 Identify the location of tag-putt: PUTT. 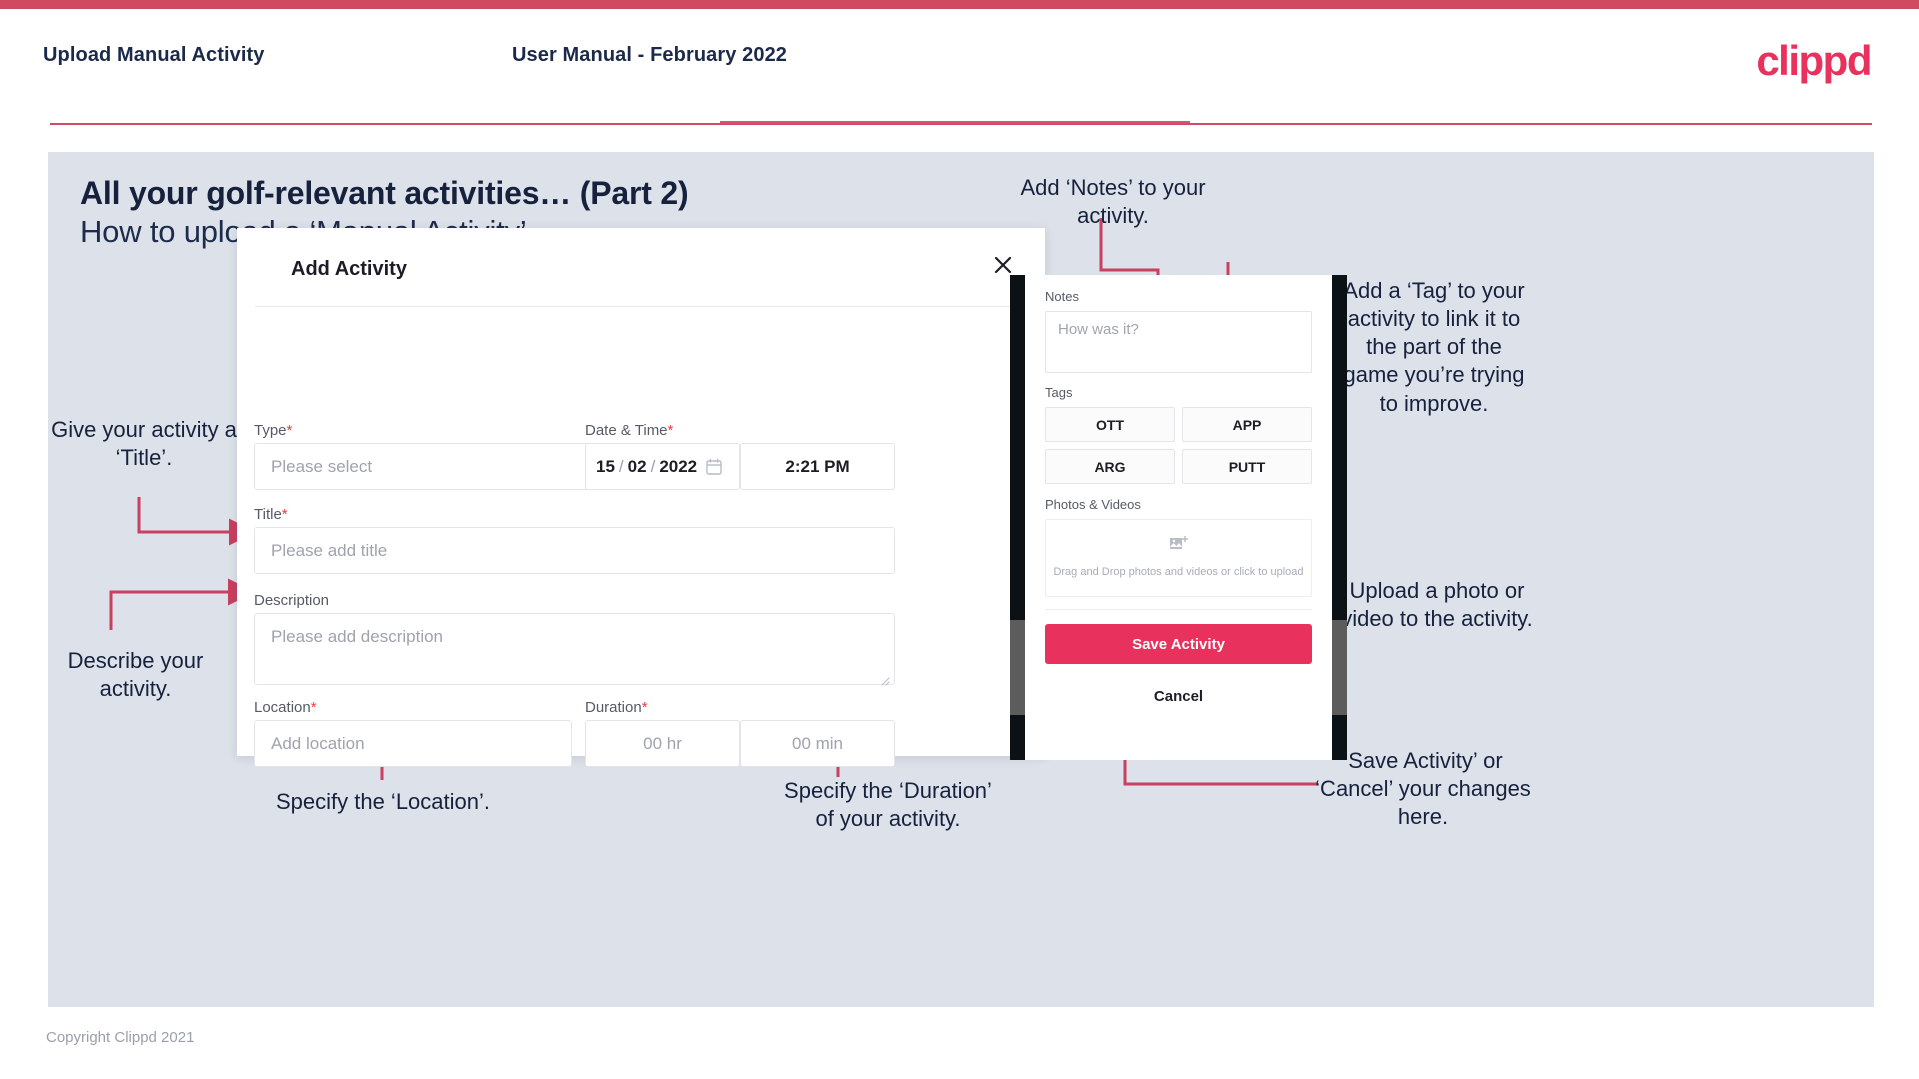
(1247, 466).